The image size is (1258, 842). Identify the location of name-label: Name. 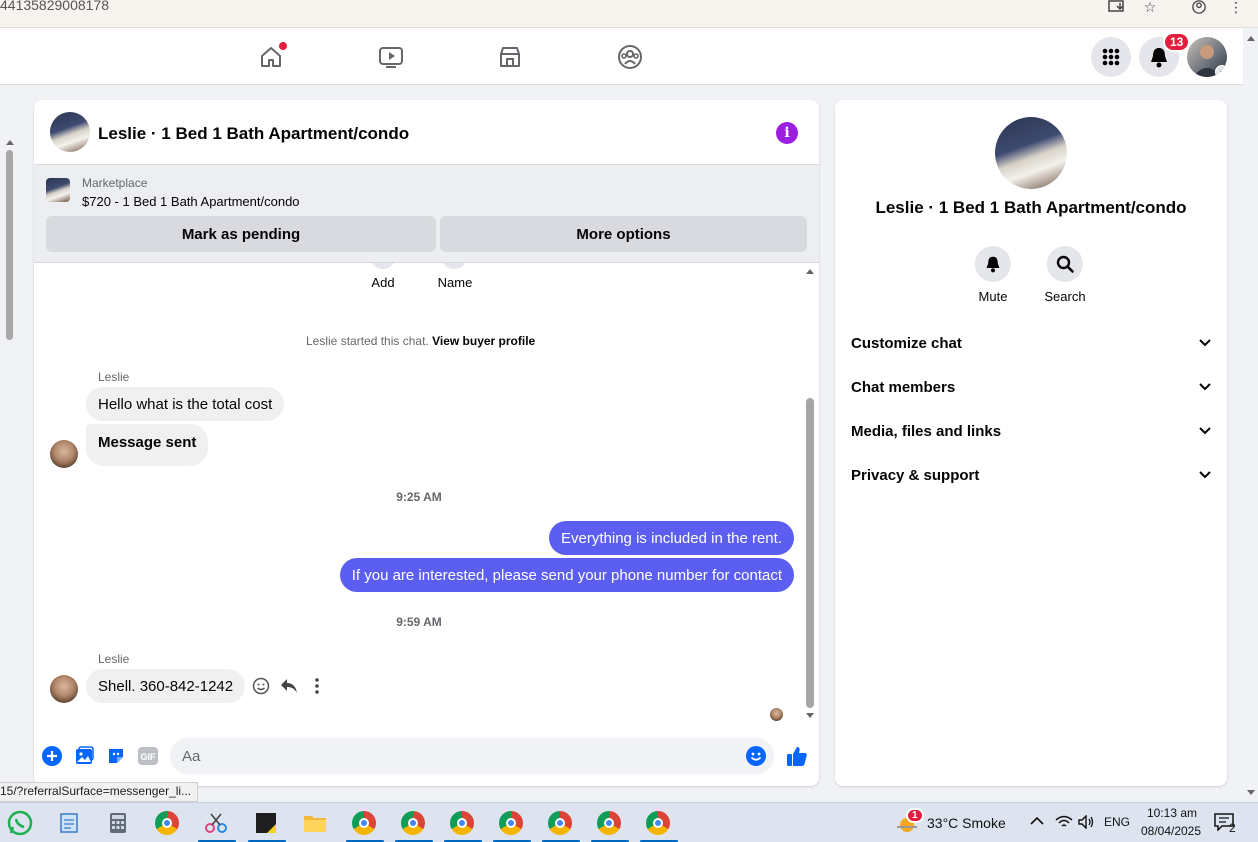
(455, 282).